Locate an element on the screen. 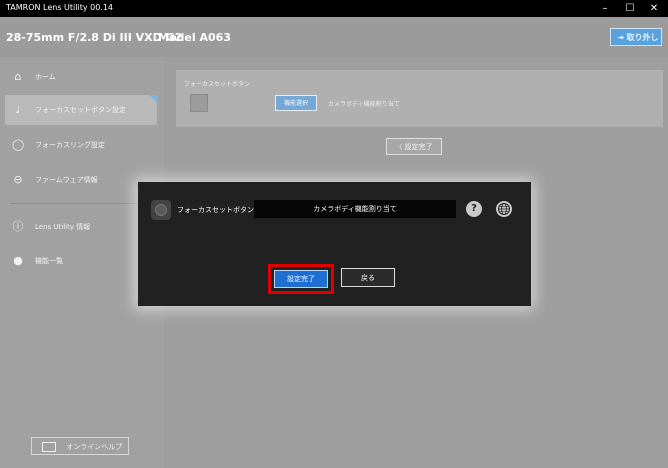  window-title: TAMRON Lens Utility 00.14 is located at coordinates (60, 7).